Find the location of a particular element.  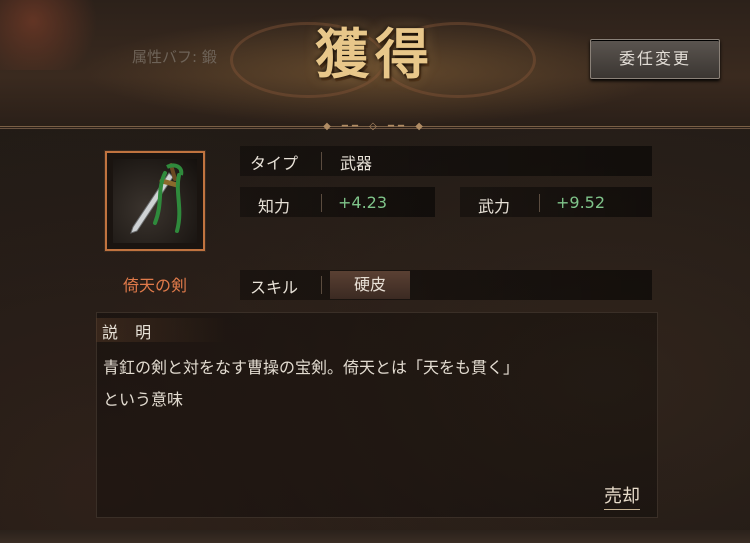

strength-value: +9.52 is located at coordinates (581, 202).